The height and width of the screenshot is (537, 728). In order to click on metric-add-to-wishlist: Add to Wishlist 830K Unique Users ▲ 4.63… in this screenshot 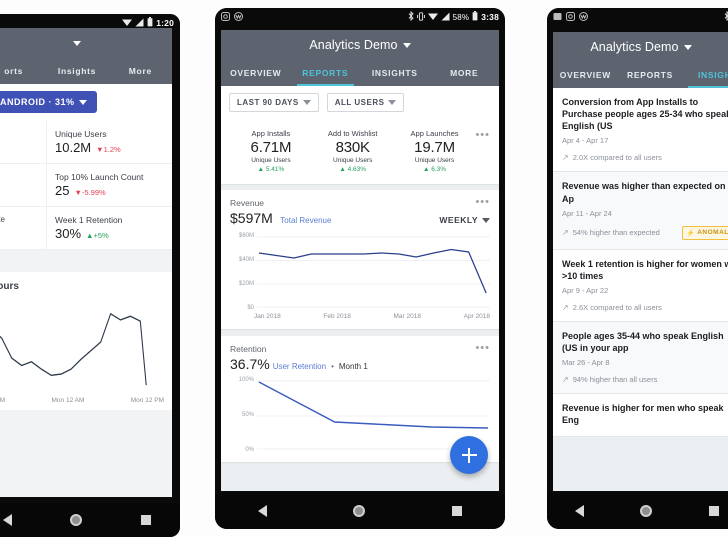, I will do `click(353, 151)`.